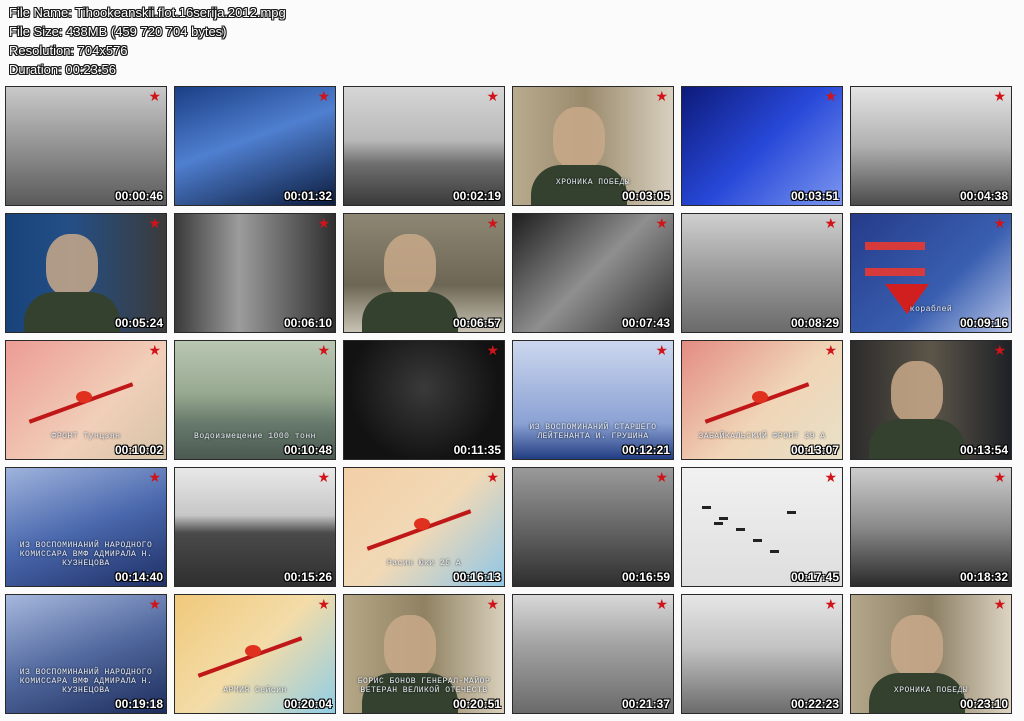 This screenshot has width=1024, height=721. What do you see at coordinates (895, 272) in the screenshot?
I see `ship-shape` at bounding box center [895, 272].